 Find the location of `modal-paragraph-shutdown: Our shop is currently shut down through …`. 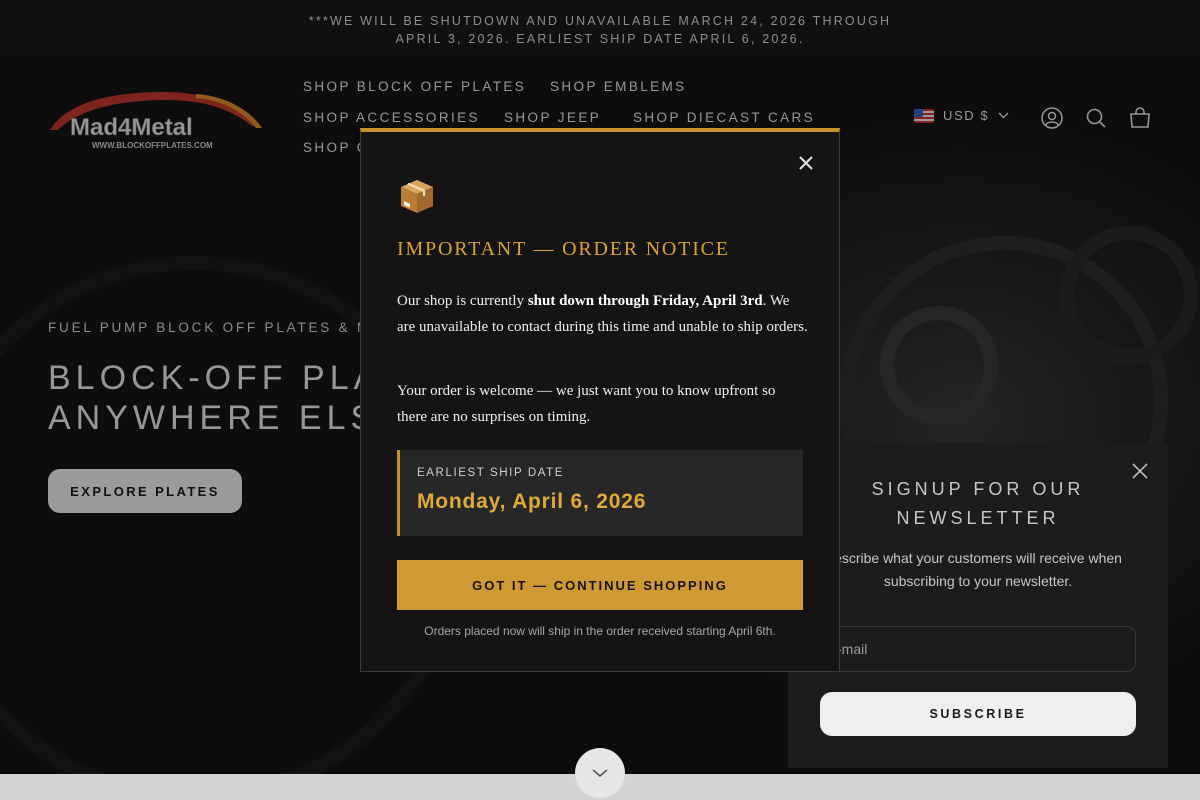

modal-paragraph-shutdown: Our shop is currently shut down through … is located at coordinates (603, 314).